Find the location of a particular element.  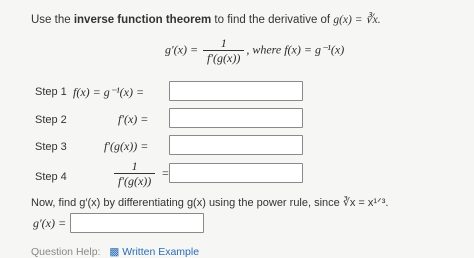

theorem-denominator: f′(g(x)) is located at coordinates (224, 57).